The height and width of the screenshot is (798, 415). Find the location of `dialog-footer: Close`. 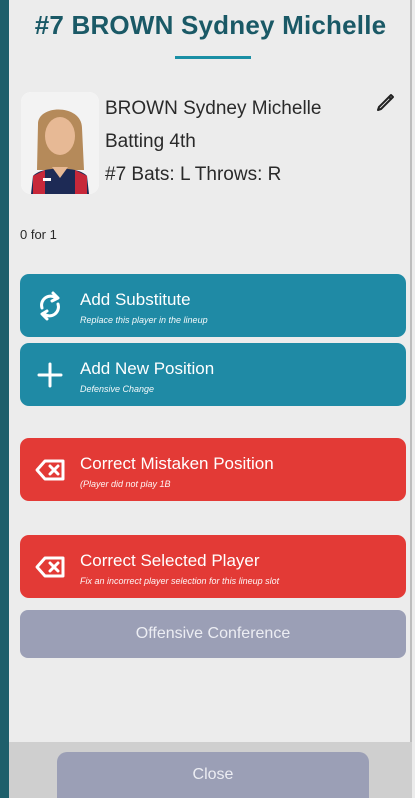

dialog-footer: Close is located at coordinates (210, 770).